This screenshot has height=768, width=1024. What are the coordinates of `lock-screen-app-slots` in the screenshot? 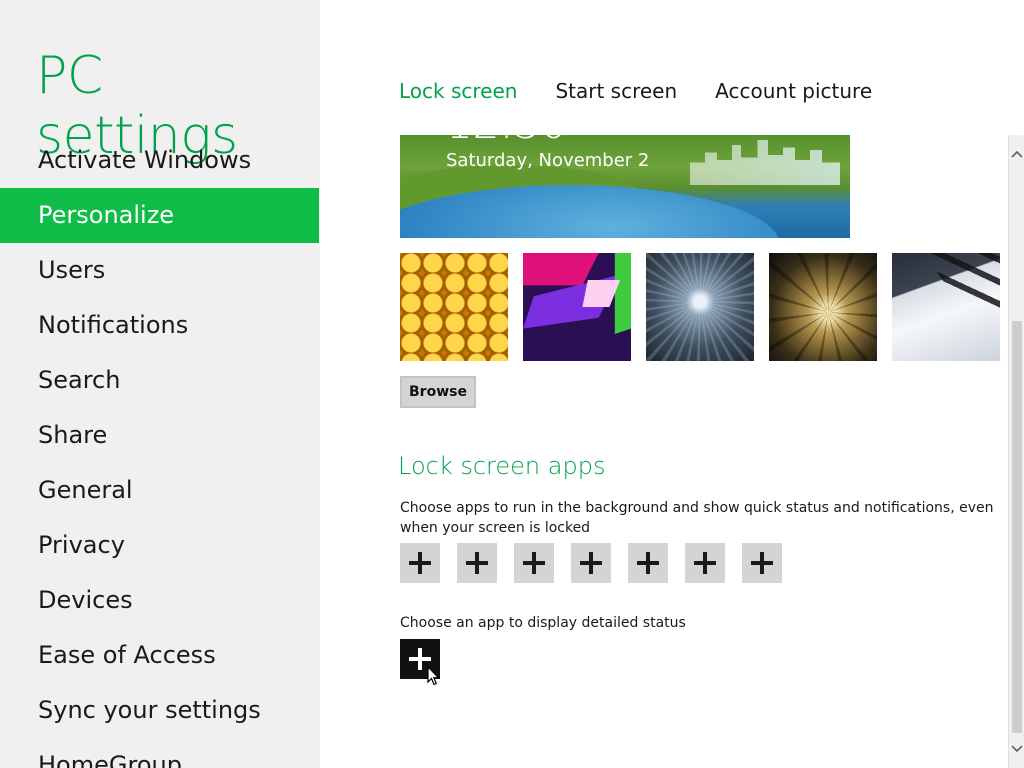 It's located at (591, 563).